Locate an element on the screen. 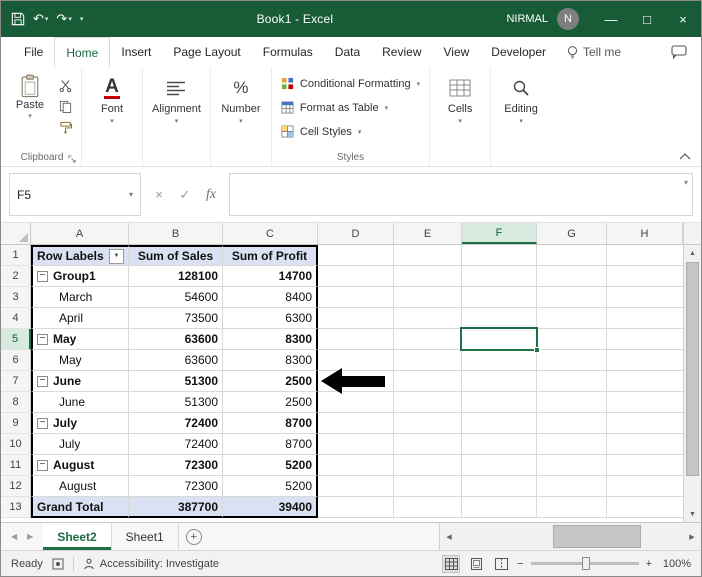 Image resolution: width=702 pixels, height=577 pixels. column-header-B: B is located at coordinates (176, 233).